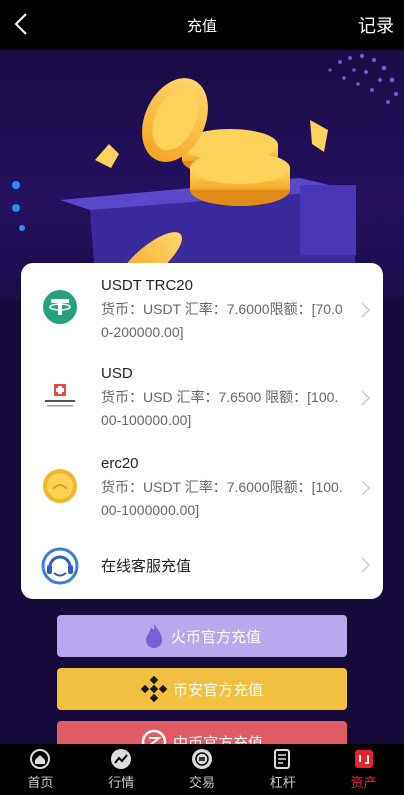 The width and height of the screenshot is (404, 795). I want to click on channel-desc: 货币：USDT 汇率：7.6000限额：[100.00-1000000.00], so click(222, 498).